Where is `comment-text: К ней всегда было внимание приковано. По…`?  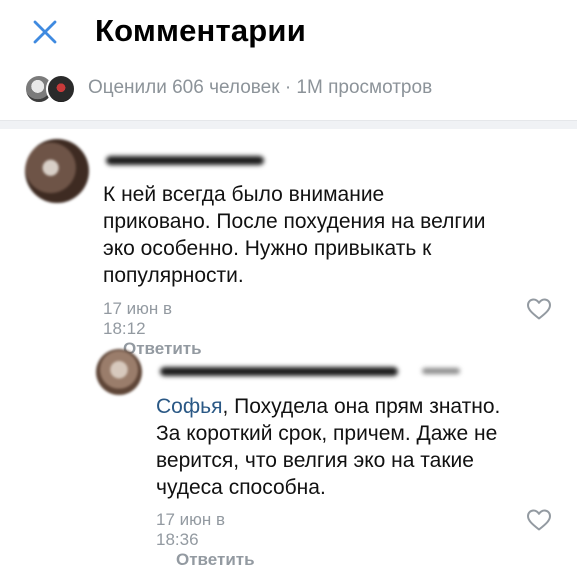 comment-text: К ней всегда было внимание приковано. По… is located at coordinates (294, 235).